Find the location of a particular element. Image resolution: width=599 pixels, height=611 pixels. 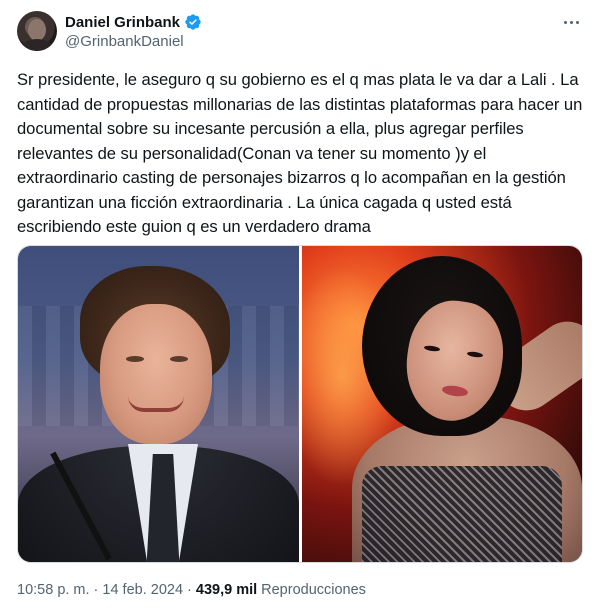

author-handle: @GrinbankDaniel is located at coordinates (133, 41).